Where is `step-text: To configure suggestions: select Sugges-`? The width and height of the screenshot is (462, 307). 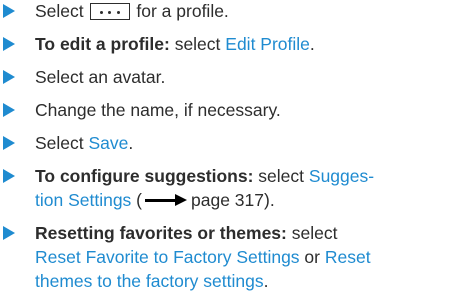 step-text: To configure suggestions: select Sugges- is located at coordinates (245, 176).